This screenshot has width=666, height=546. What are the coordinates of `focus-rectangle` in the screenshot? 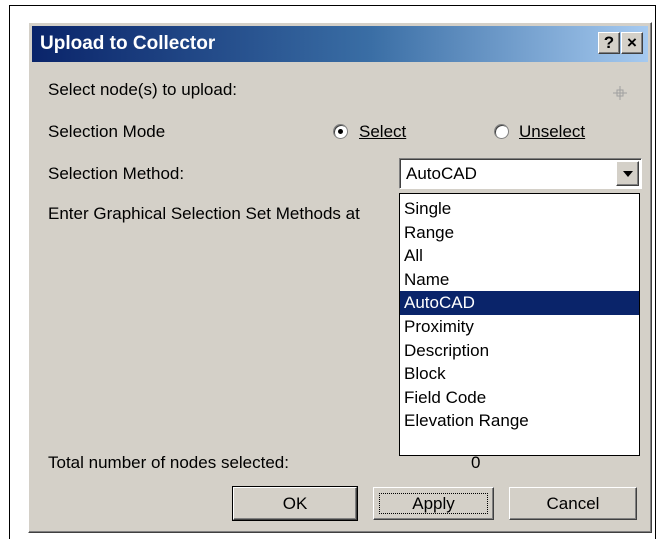 It's located at (433, 503).